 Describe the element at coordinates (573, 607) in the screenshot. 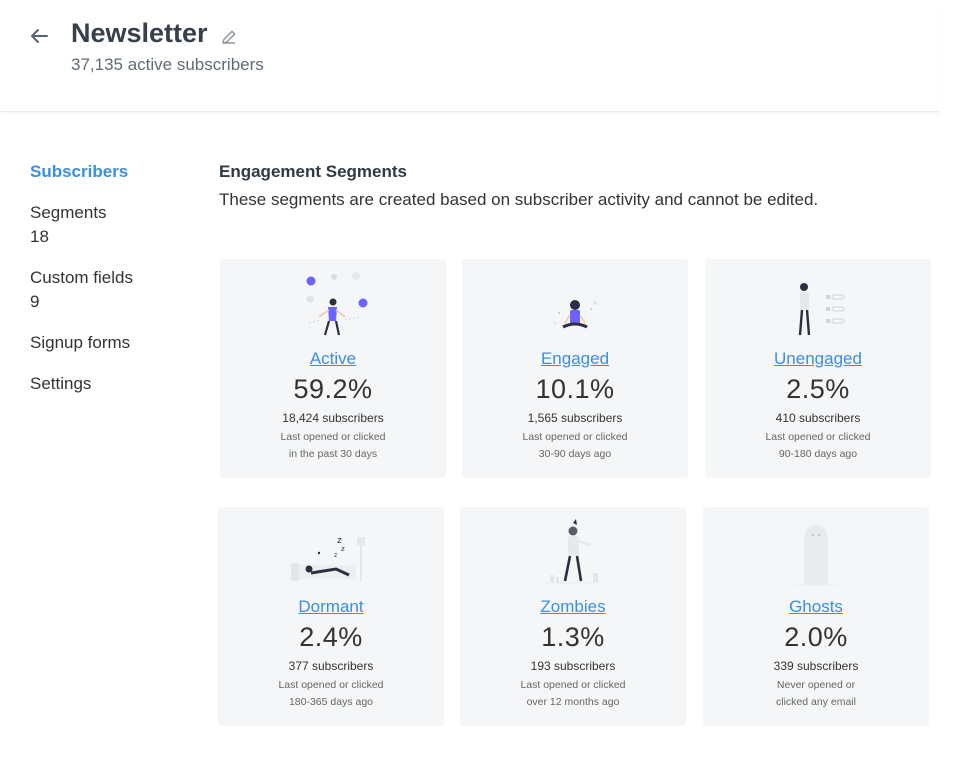

I see `segment-link: Zombies` at that location.